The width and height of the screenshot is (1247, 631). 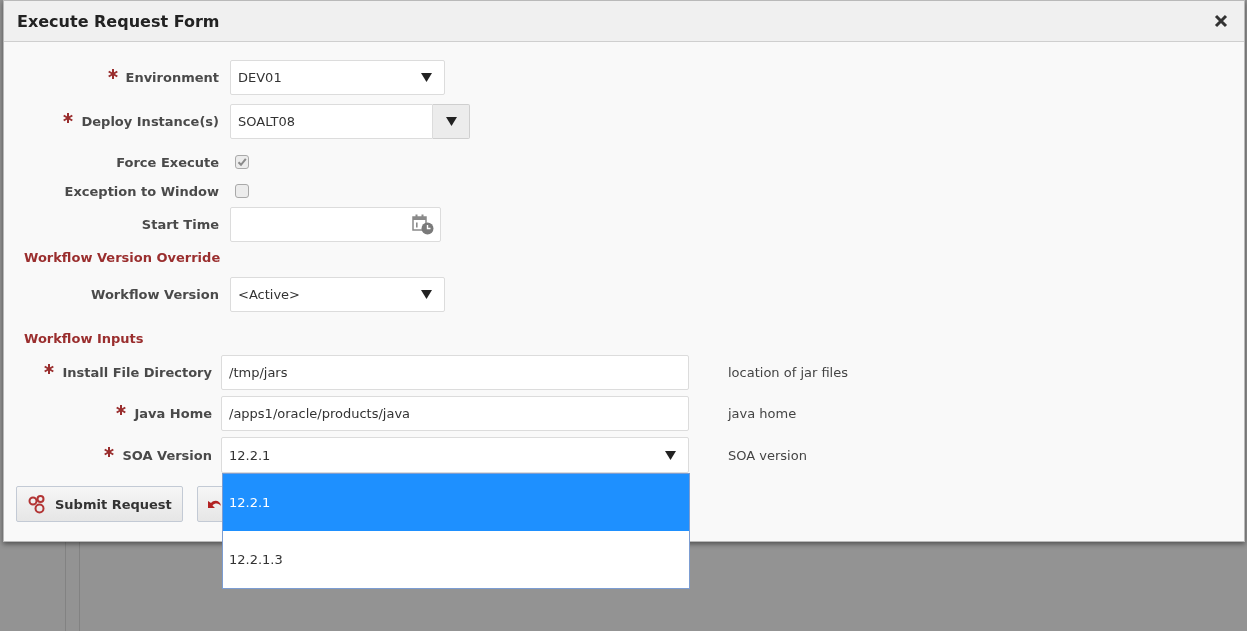 I want to click on help-text: java home, so click(x=762, y=413).